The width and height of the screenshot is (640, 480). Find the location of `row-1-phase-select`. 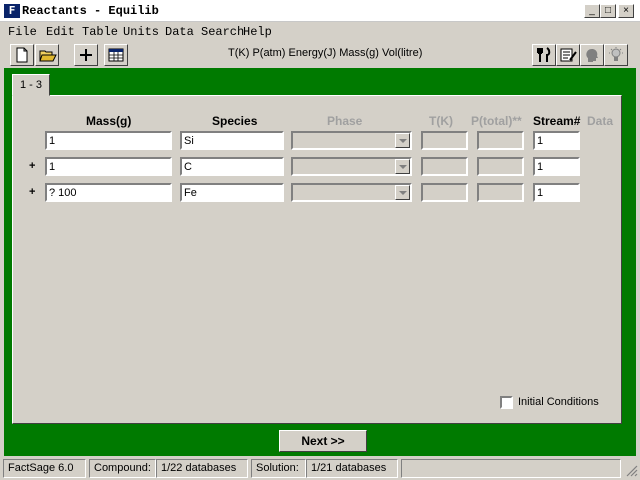

row-1-phase-select is located at coordinates (351, 140).